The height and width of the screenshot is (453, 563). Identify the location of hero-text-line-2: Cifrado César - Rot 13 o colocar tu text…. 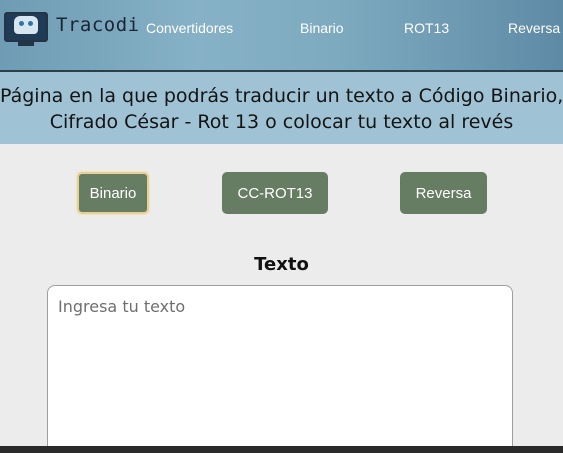
(281, 122).